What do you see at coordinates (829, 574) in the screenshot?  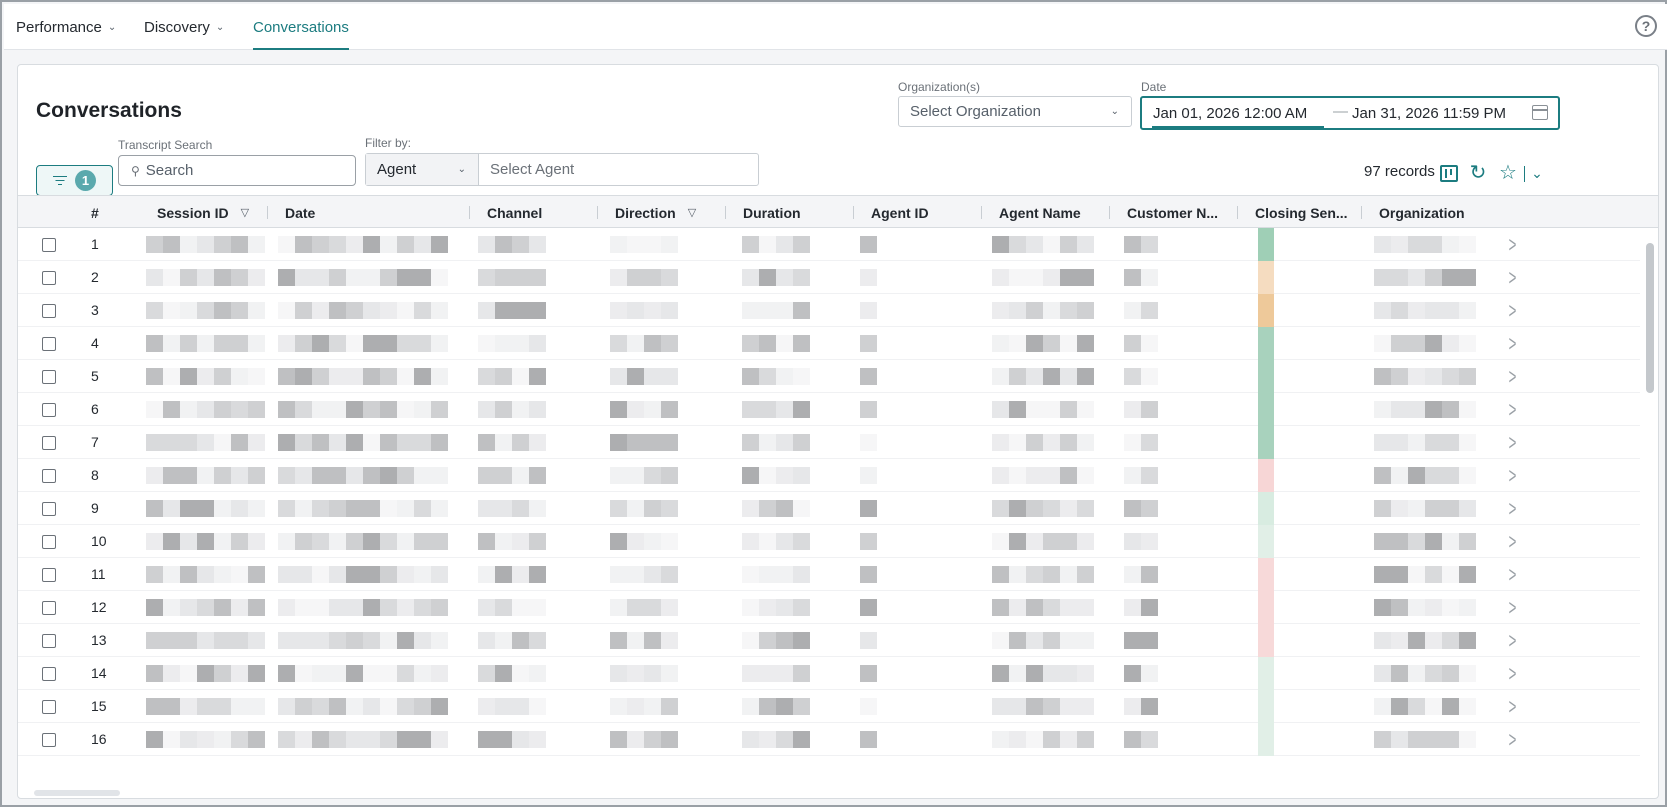 I see `table-row: 11 >` at bounding box center [829, 574].